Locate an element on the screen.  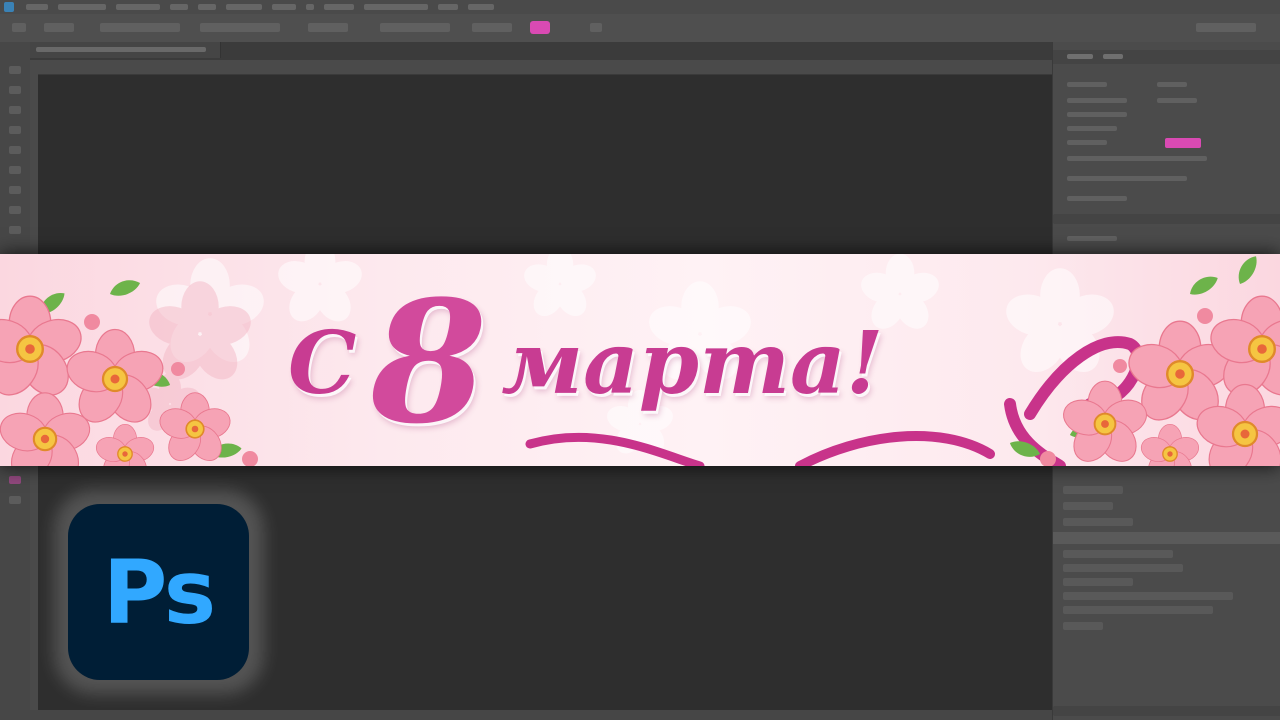
eyedropper-tool-icon is located at coordinates (15, 150).